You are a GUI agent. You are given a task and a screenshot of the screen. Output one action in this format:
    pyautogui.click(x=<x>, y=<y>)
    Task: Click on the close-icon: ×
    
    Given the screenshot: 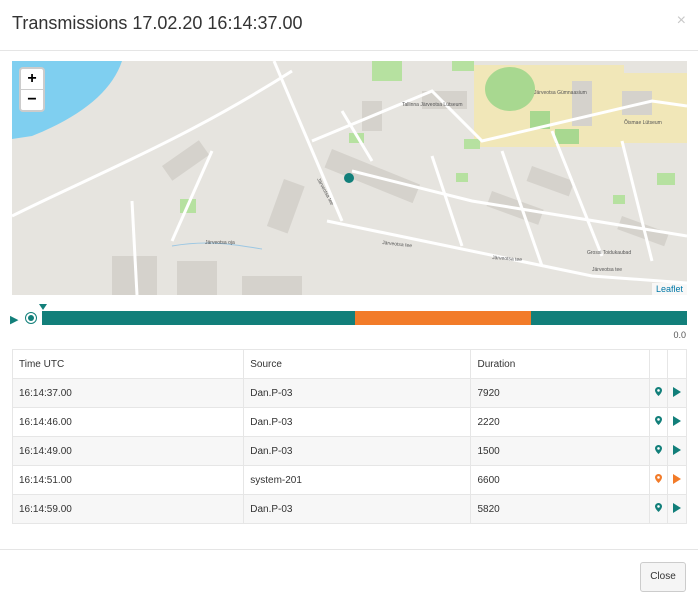 What is the action you would take?
    pyautogui.click(x=681, y=21)
    